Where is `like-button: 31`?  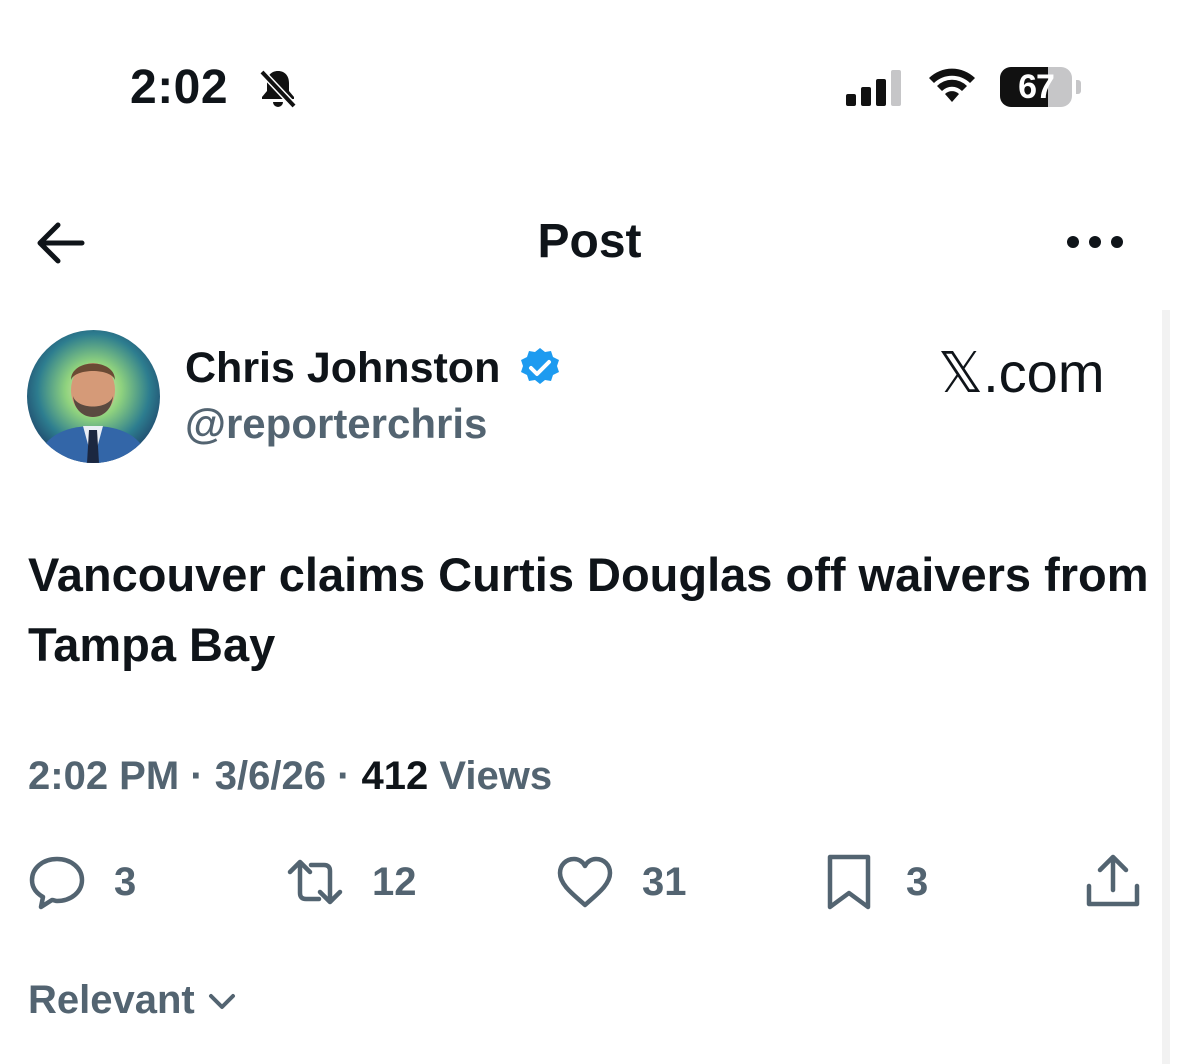
like-button: 31 is located at coordinates (621, 882).